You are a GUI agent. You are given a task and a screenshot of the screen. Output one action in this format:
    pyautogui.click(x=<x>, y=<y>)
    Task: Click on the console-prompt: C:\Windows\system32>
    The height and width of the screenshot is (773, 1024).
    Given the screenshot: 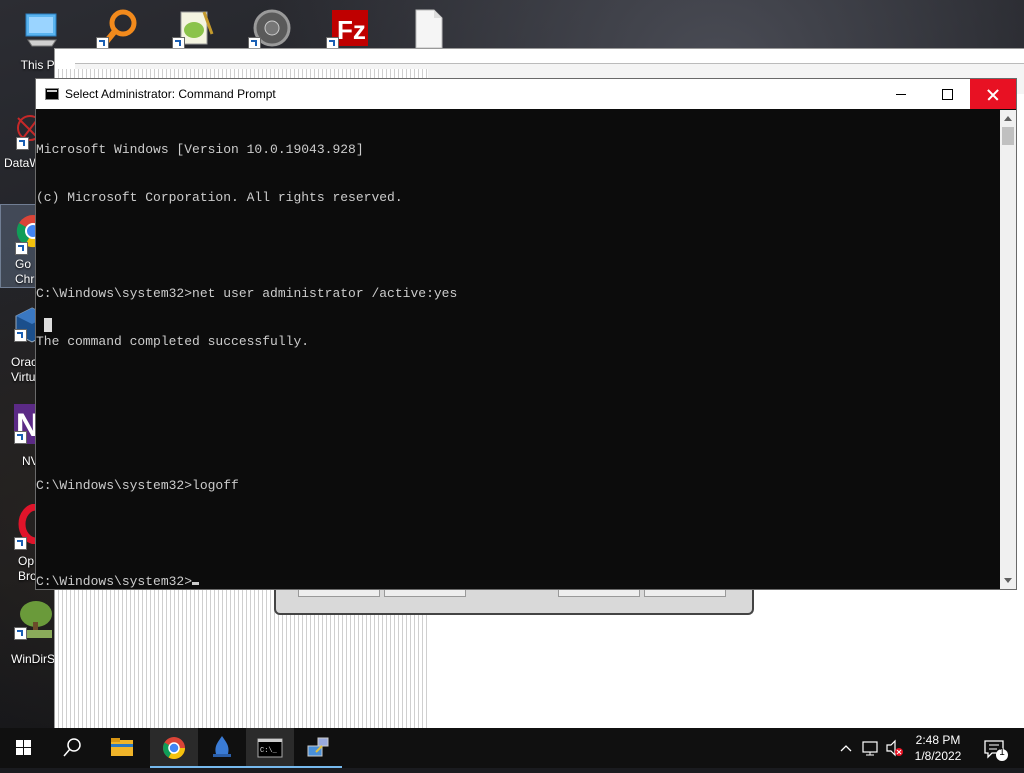 What is the action you would take?
    pyautogui.click(x=114, y=581)
    